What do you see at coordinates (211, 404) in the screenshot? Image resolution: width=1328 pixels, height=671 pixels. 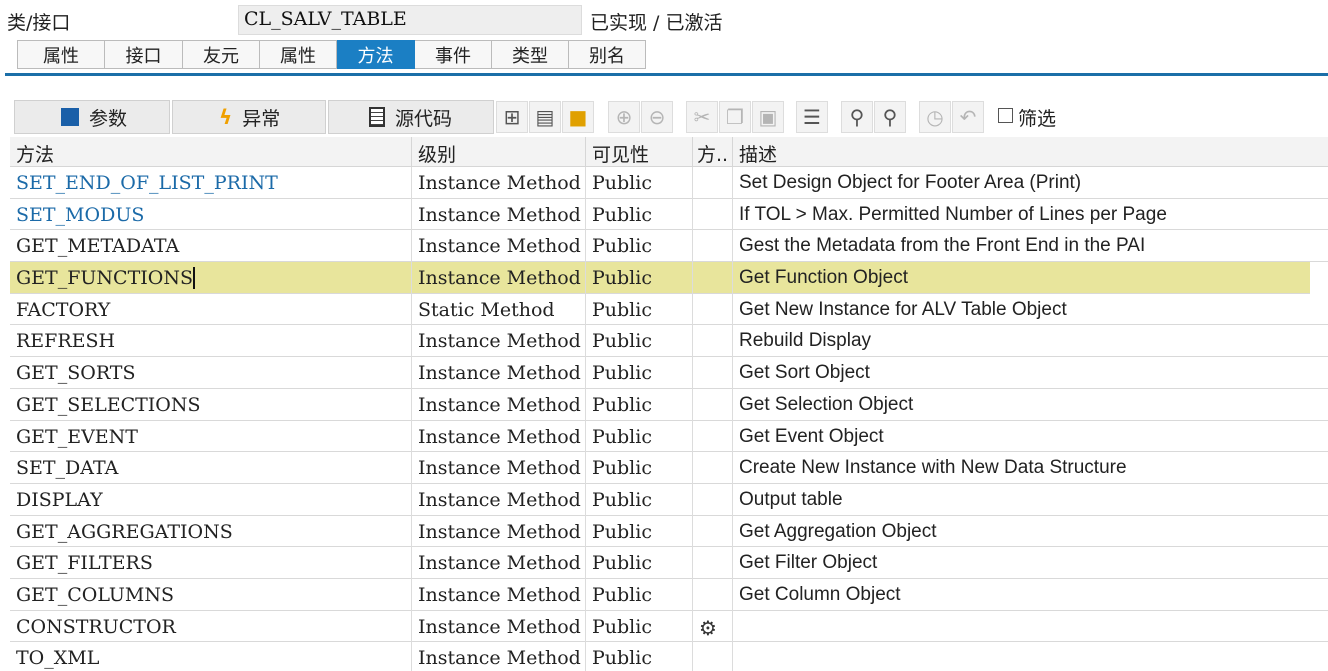 I see `method-name-cell: GET_SELECTIONS` at bounding box center [211, 404].